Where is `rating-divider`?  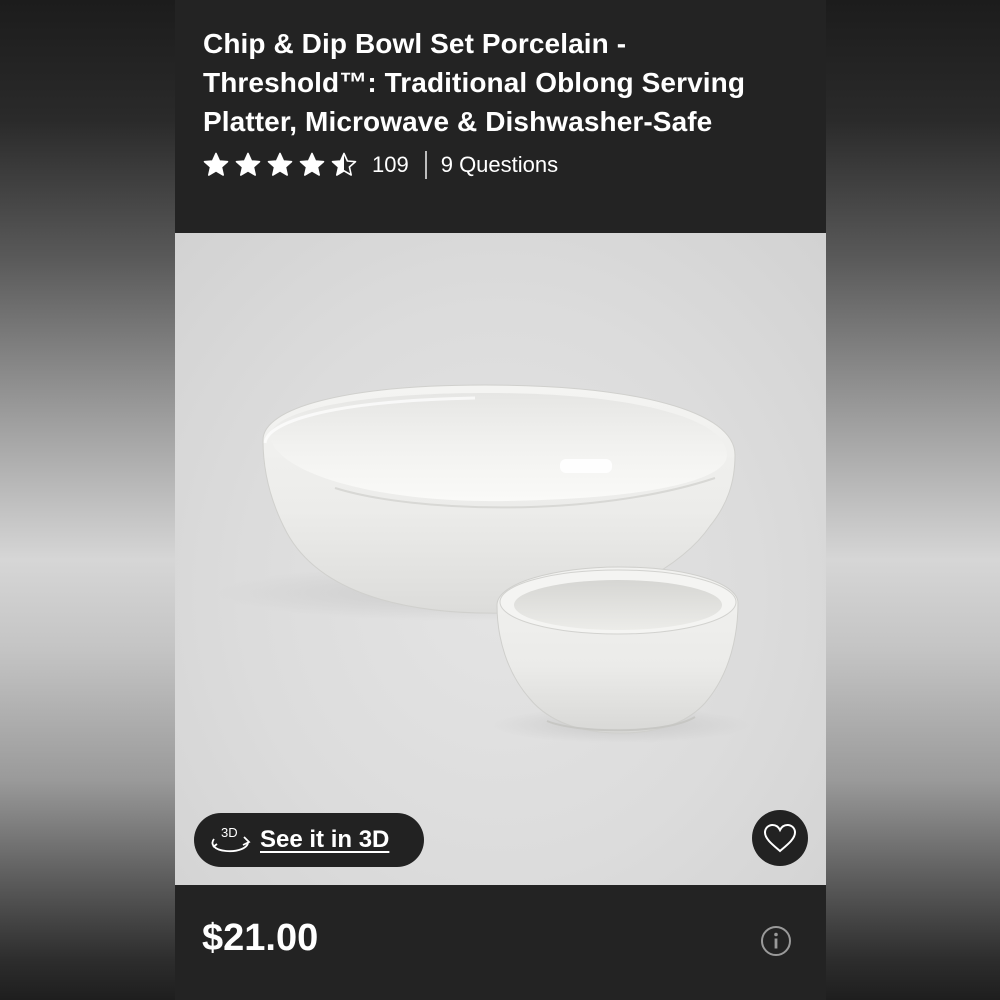 rating-divider is located at coordinates (425, 165).